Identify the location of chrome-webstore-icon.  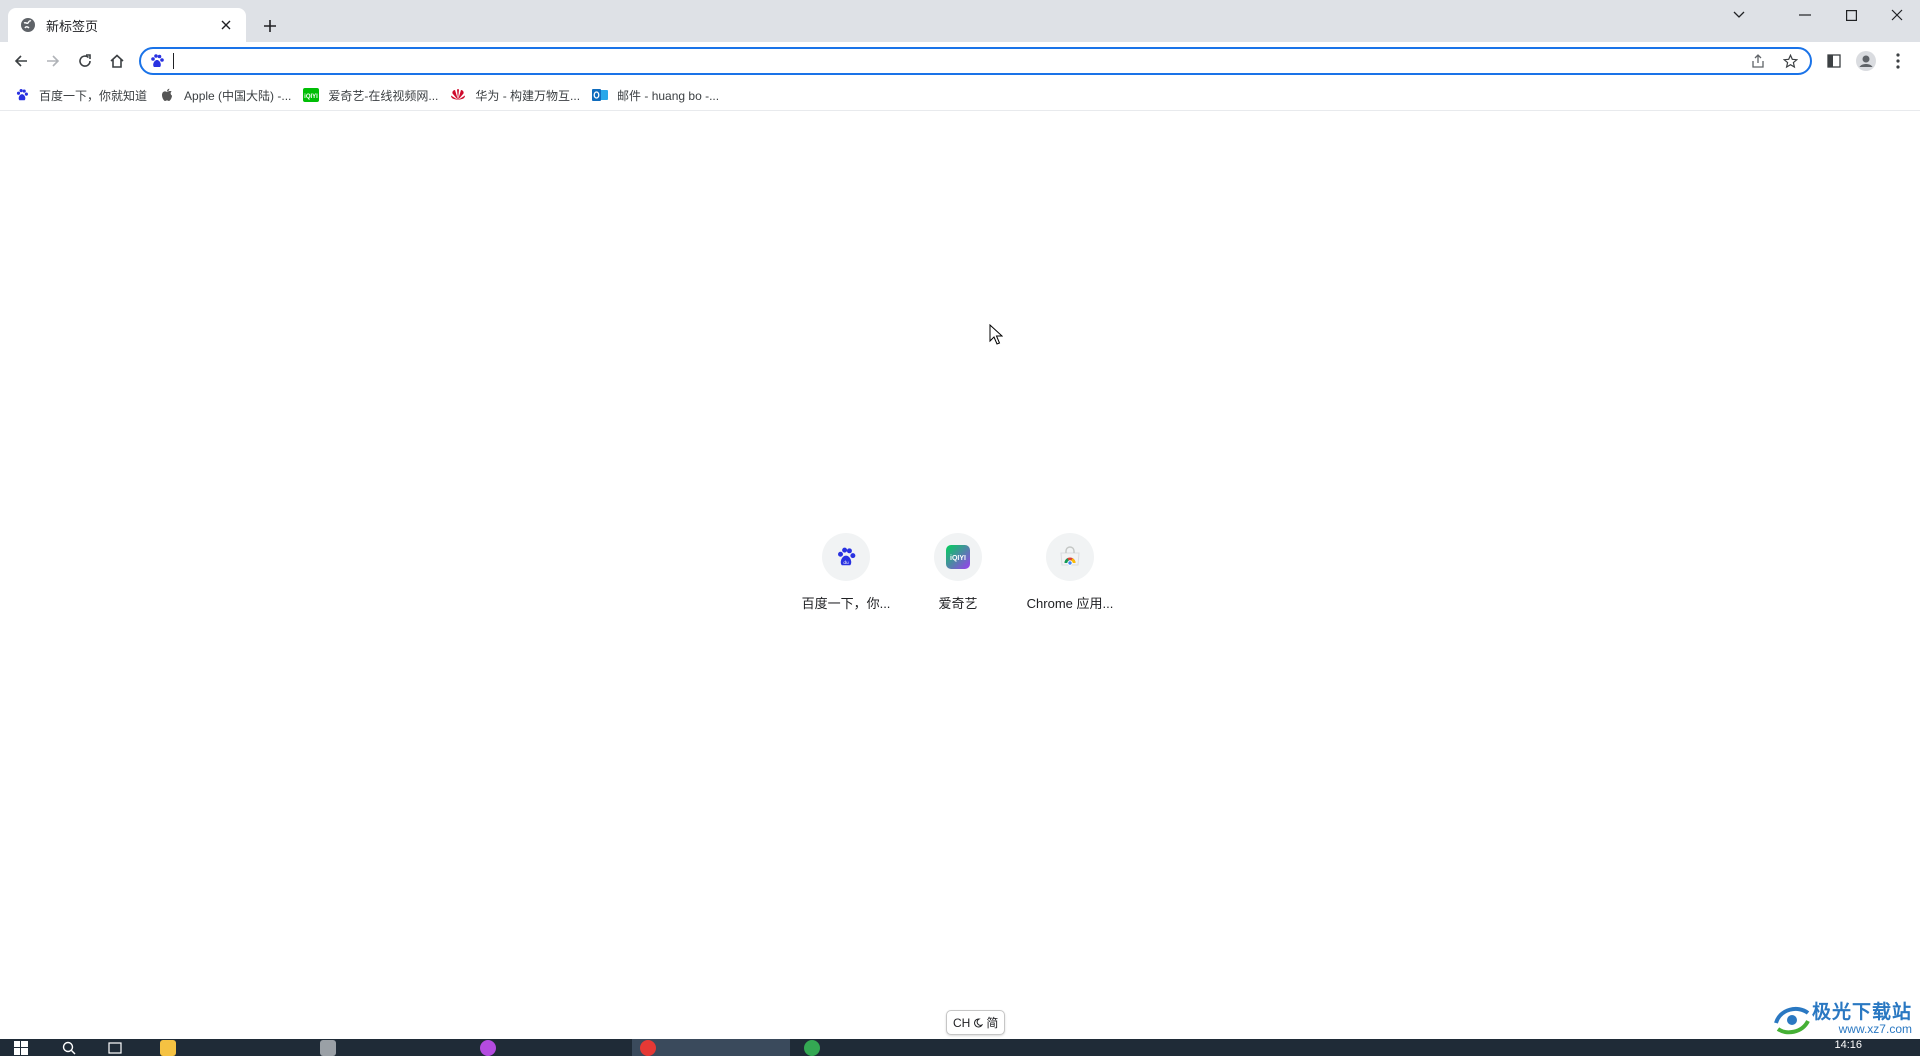
(1070, 556).